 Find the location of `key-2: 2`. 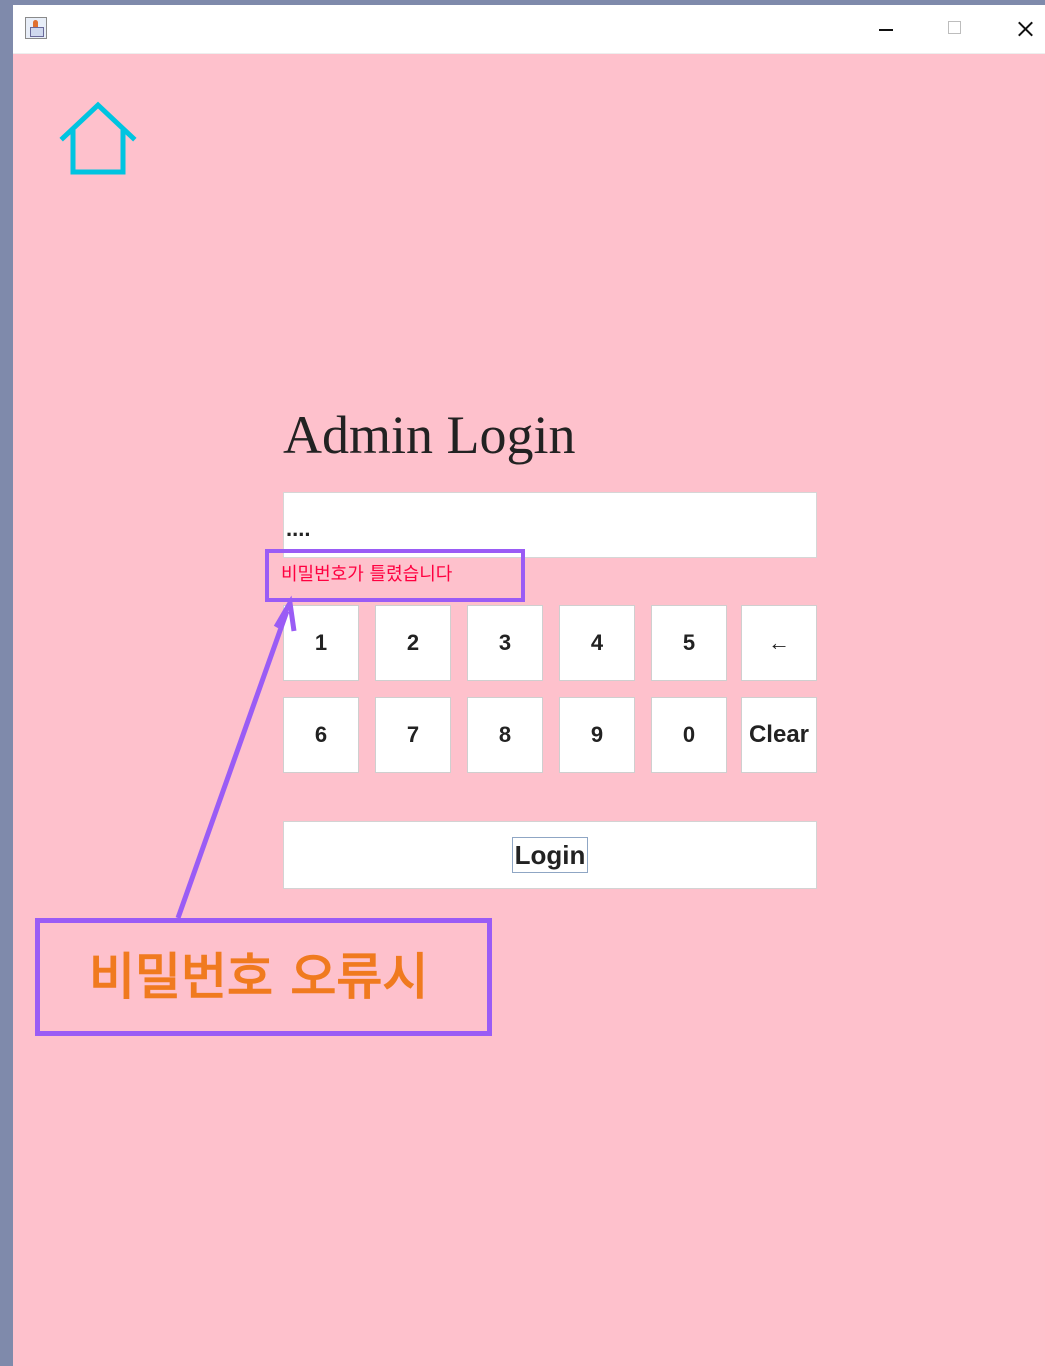

key-2: 2 is located at coordinates (413, 643).